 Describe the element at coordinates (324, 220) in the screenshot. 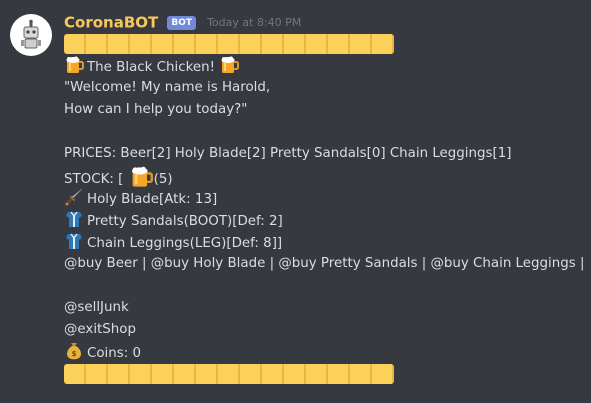

I see `item-line-pretty-sandals: Pretty Sandals(BOOT)[Def: 2]` at that location.